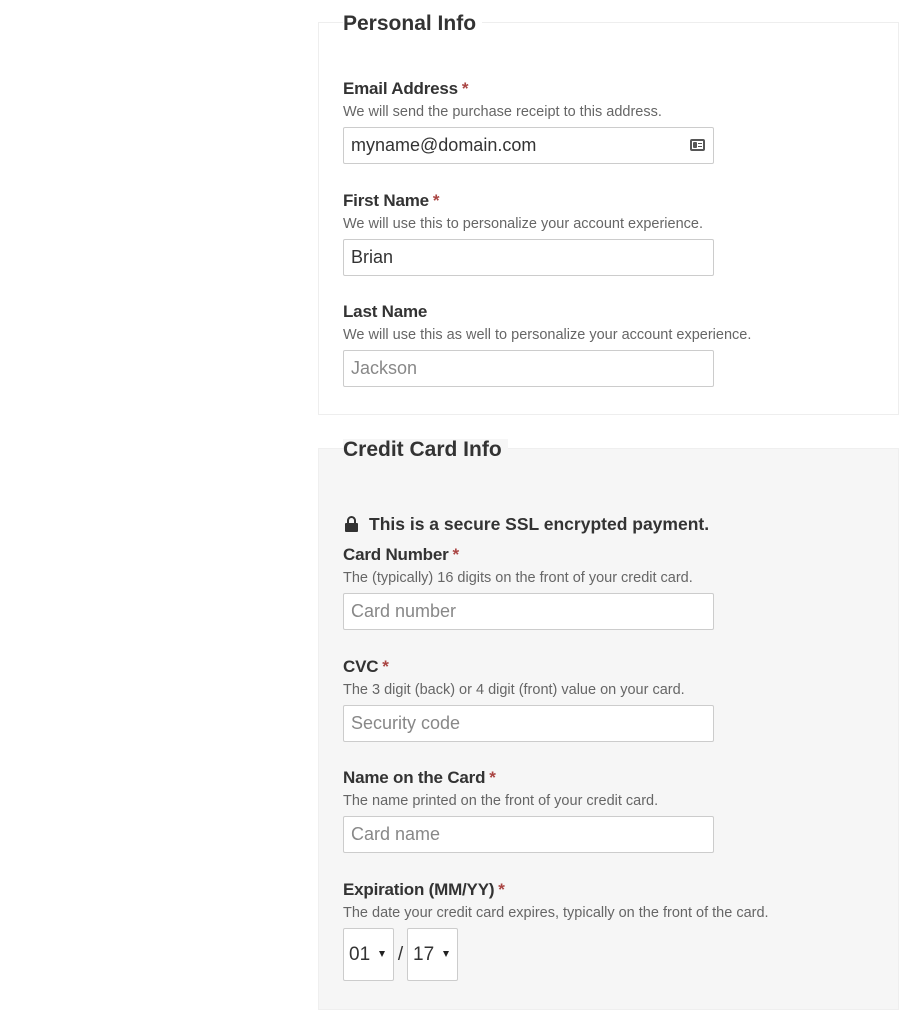 Image resolution: width=916 pixels, height=1024 pixels. I want to click on lock-icon, so click(351, 524).